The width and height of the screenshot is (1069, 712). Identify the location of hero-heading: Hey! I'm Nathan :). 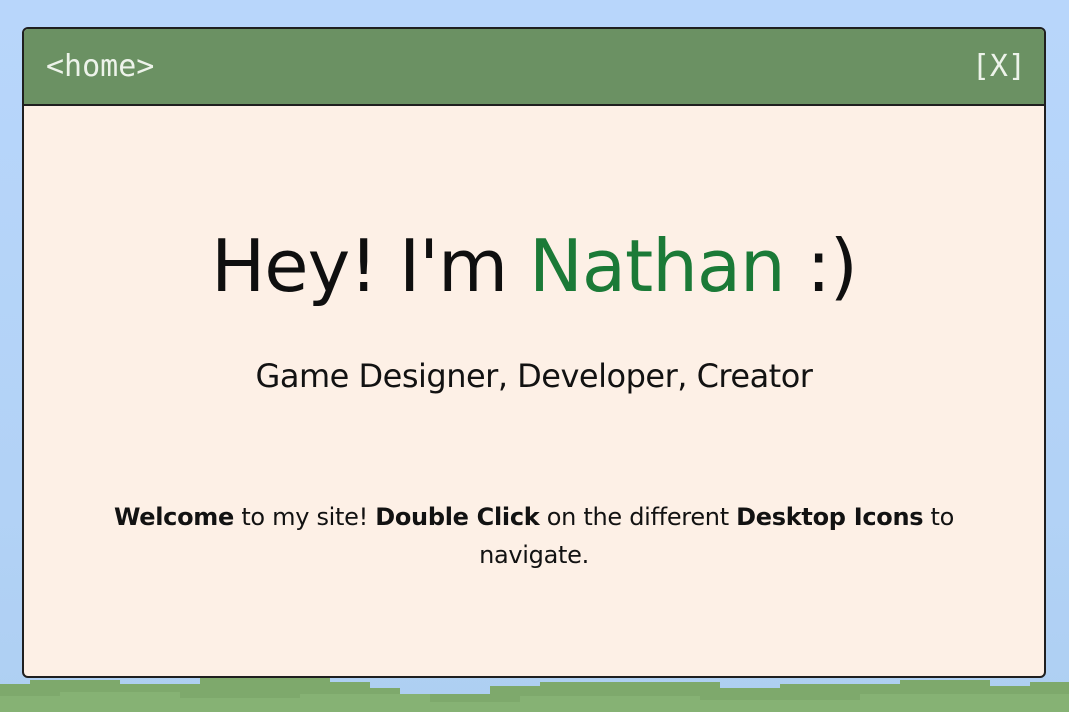
(534, 266).